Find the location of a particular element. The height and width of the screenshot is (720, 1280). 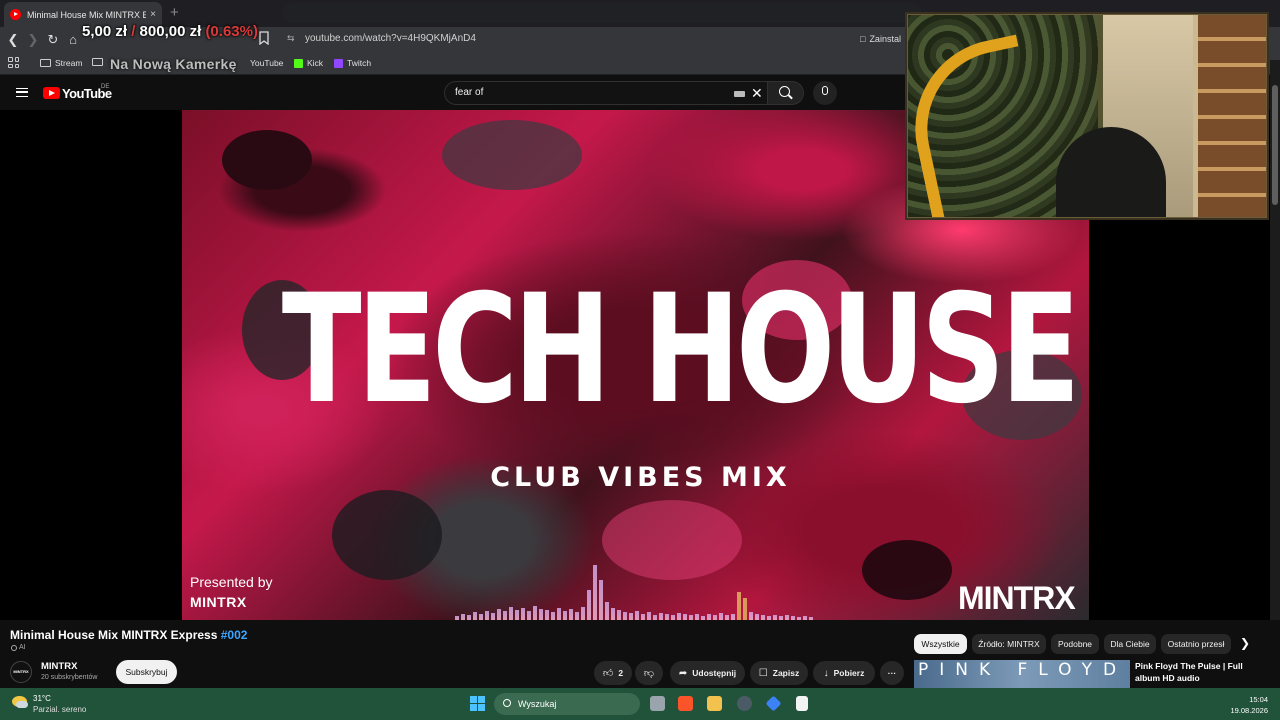

thumbs-down-icon: 👎︎ is located at coordinates (649, 673).